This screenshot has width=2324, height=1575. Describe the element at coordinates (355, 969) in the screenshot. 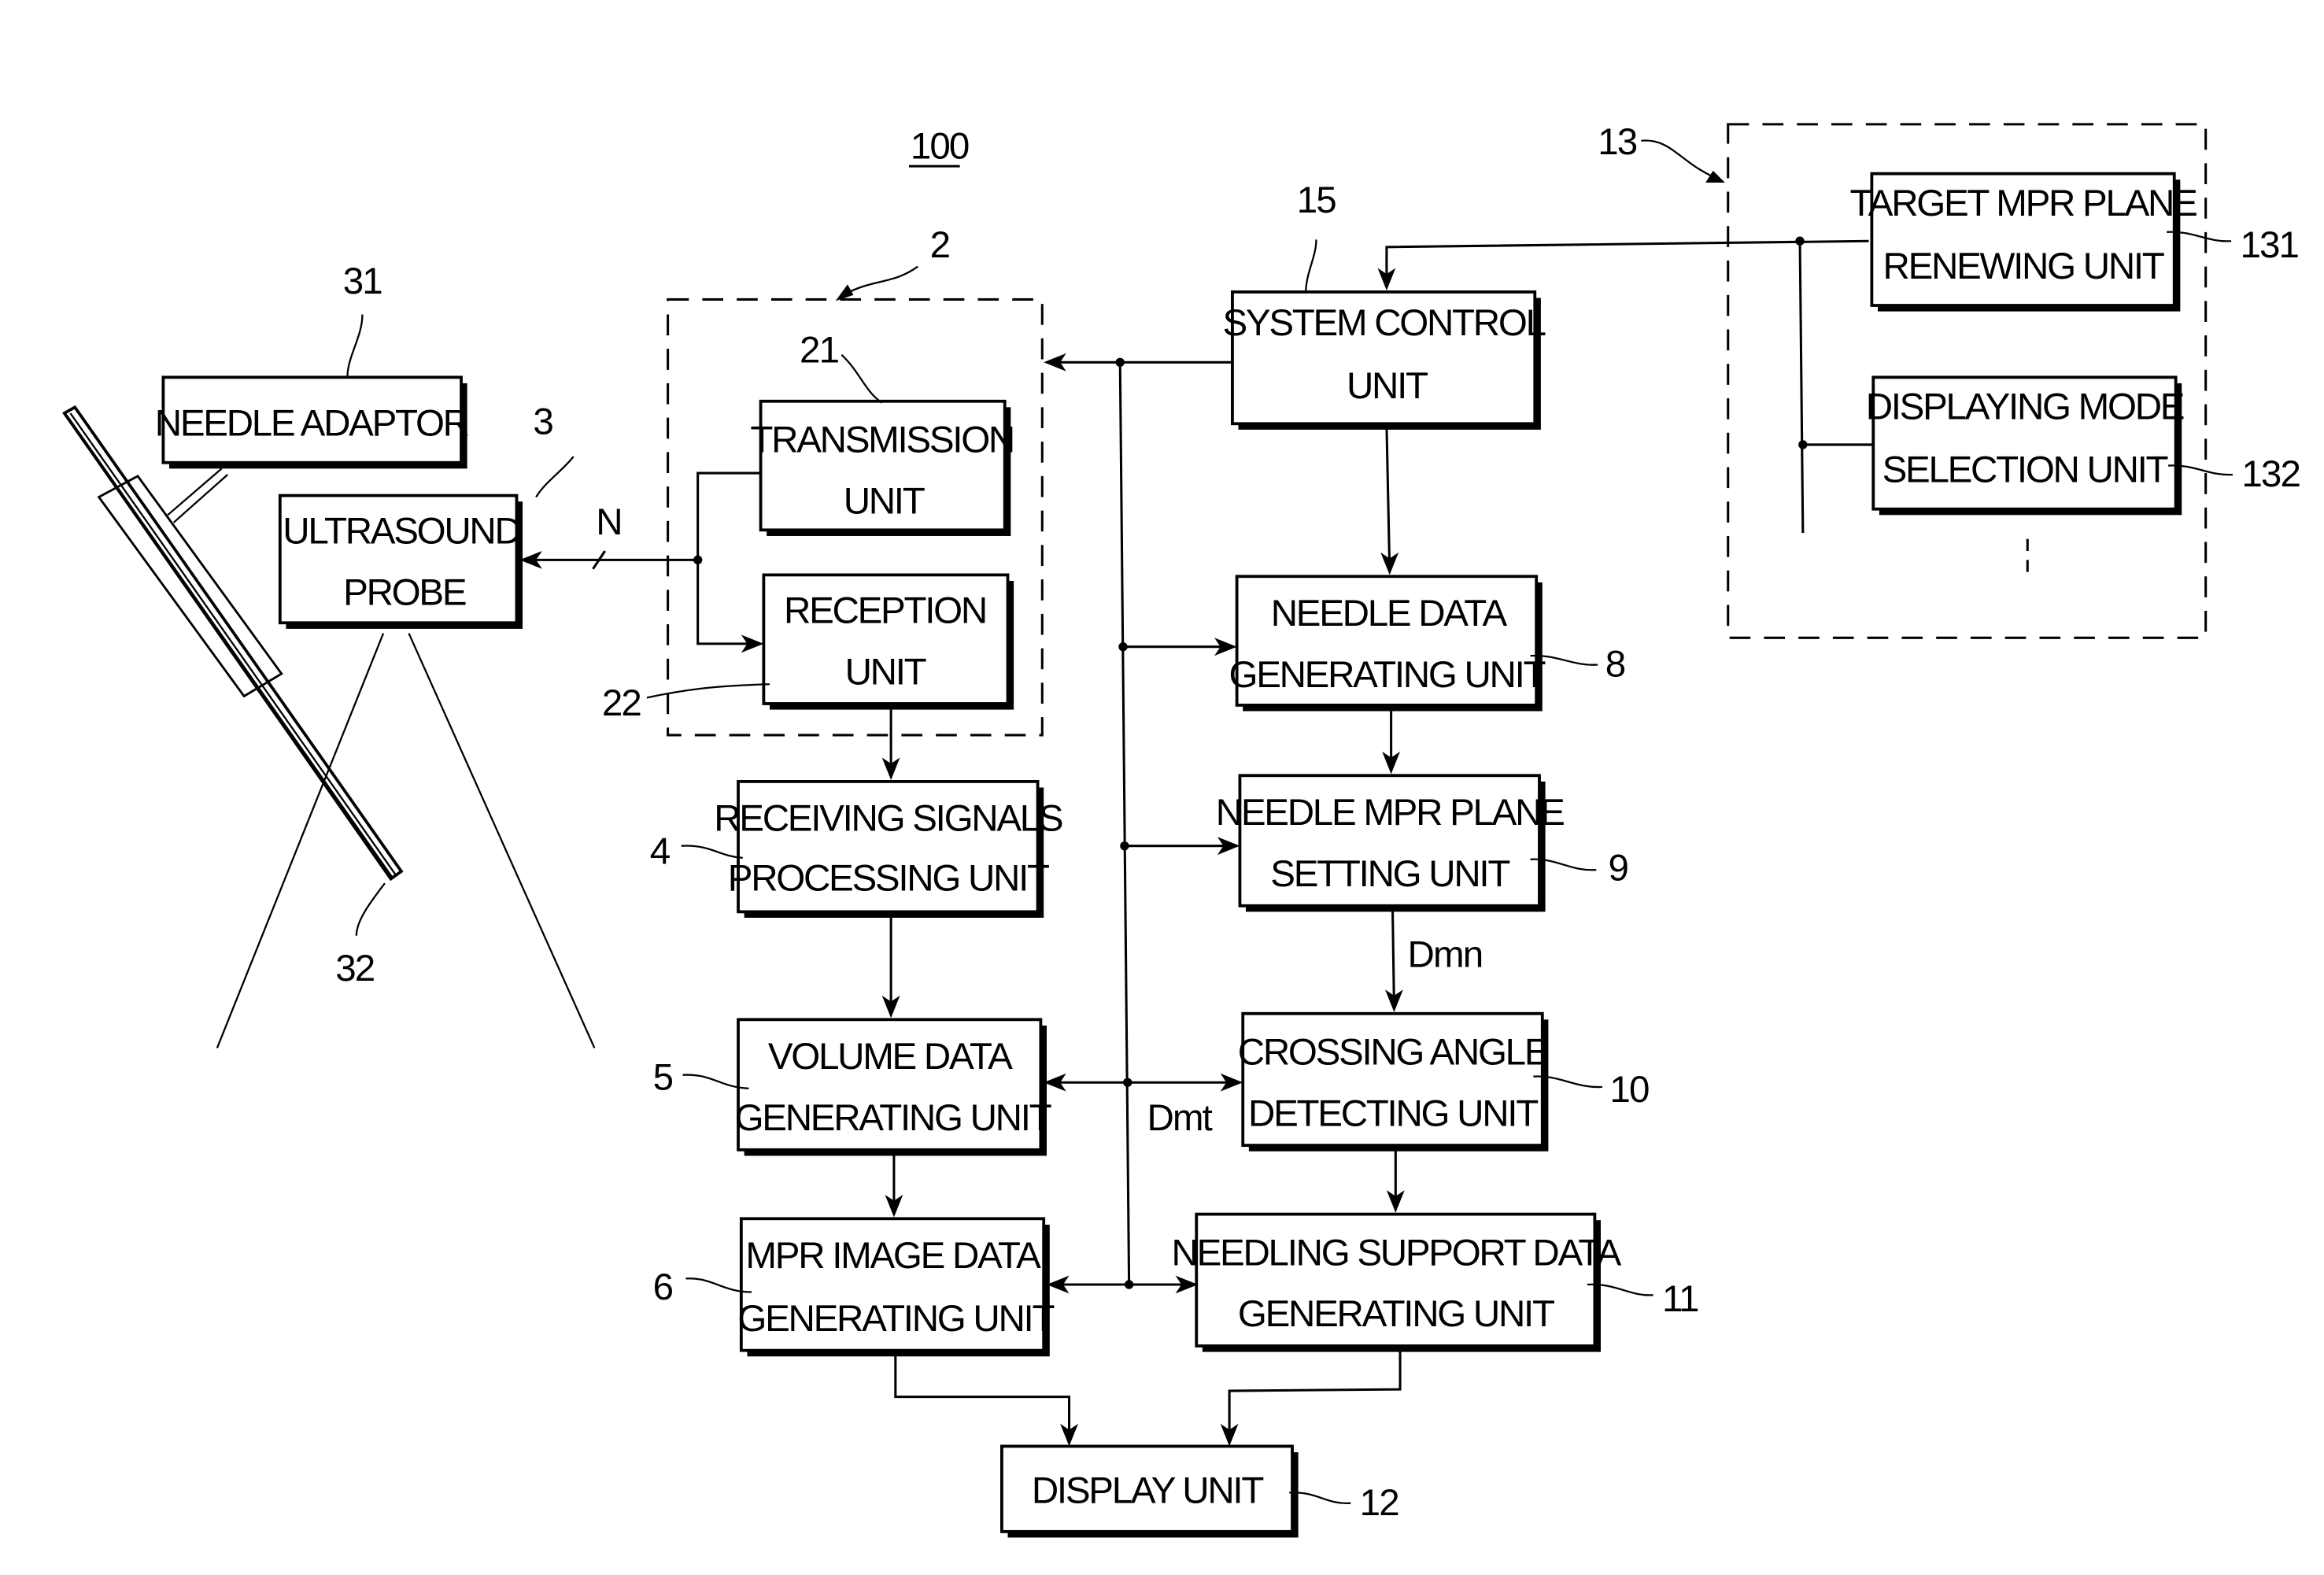

I see `ref-needle: 32` at that location.